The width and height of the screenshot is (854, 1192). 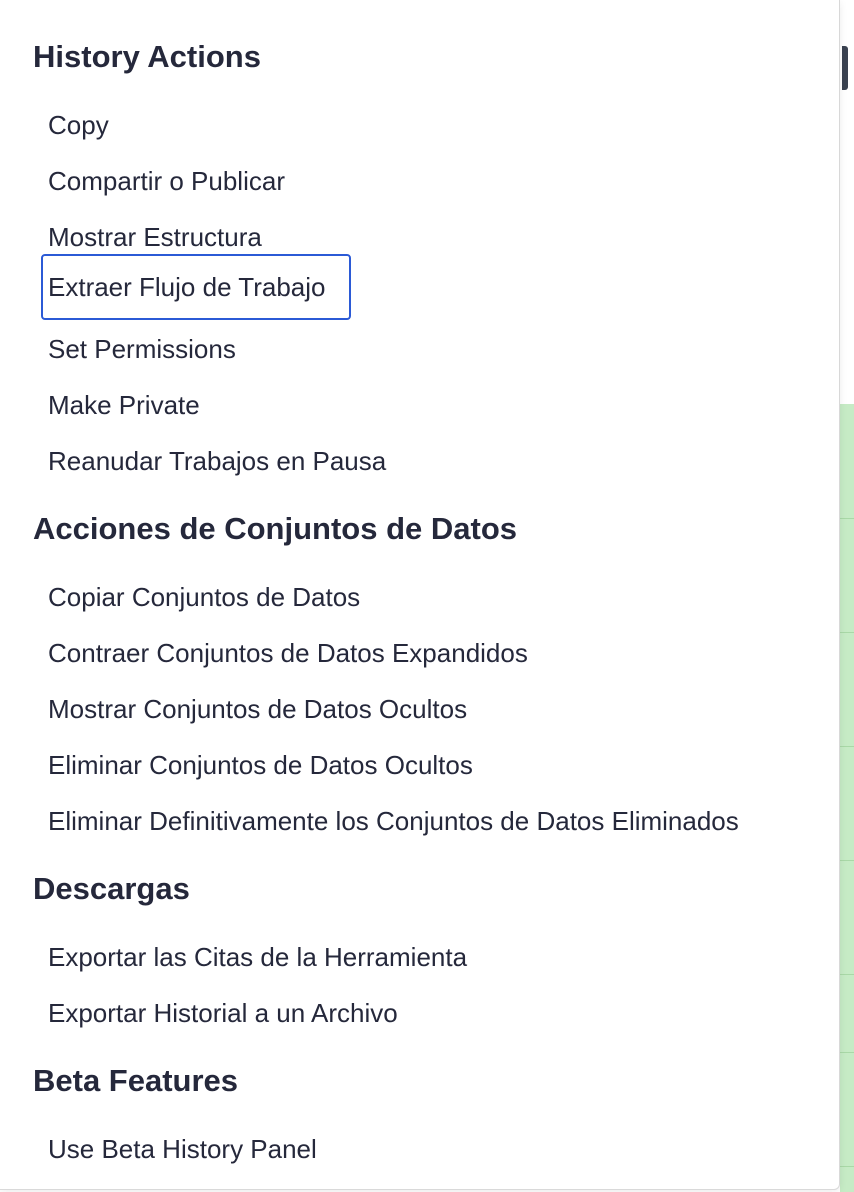 What do you see at coordinates (155, 237) in the screenshot?
I see `menu-item-show-structure: Mostrar Estructura` at bounding box center [155, 237].